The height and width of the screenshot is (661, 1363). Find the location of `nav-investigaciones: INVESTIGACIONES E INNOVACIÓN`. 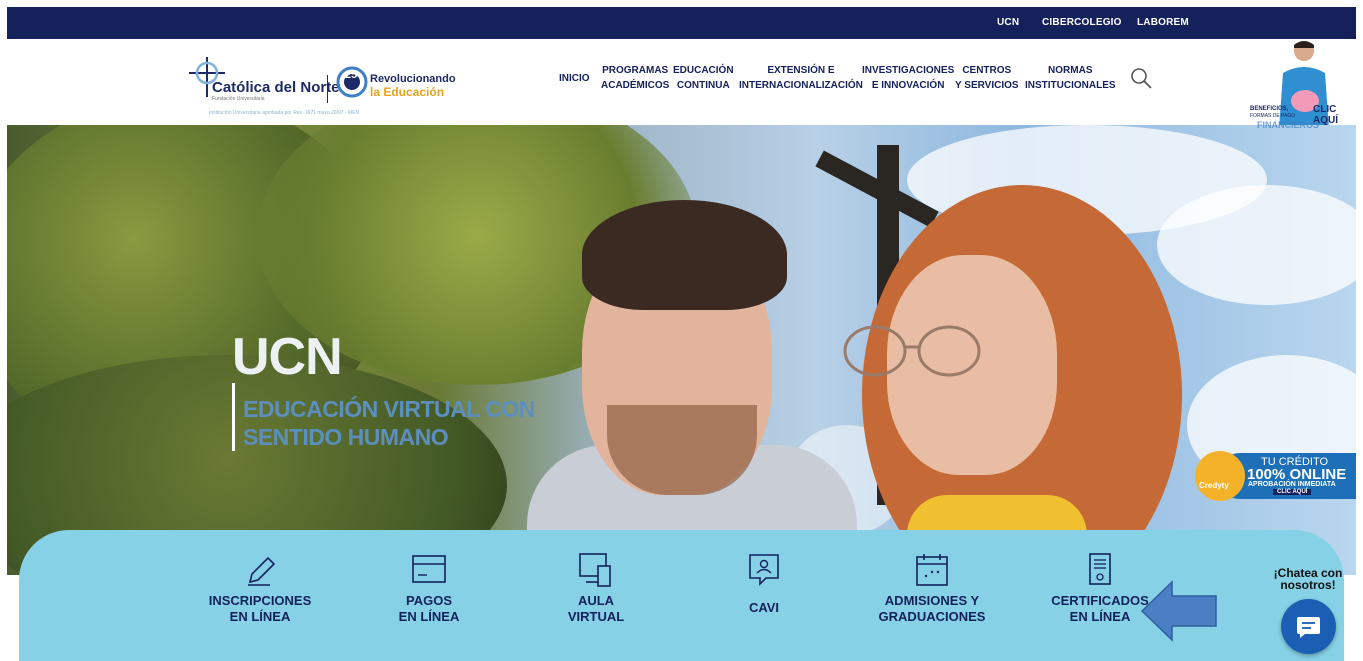

nav-investigaciones: INVESTIGACIONES E INNOVACIÓN is located at coordinates (908, 78).